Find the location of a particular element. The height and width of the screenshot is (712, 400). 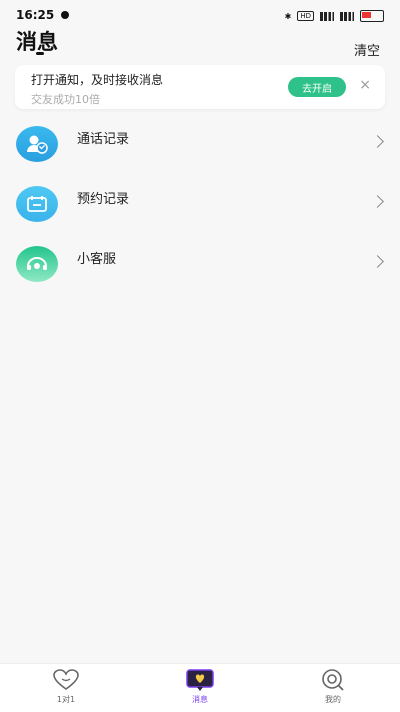

close-icon: × is located at coordinates (365, 85).